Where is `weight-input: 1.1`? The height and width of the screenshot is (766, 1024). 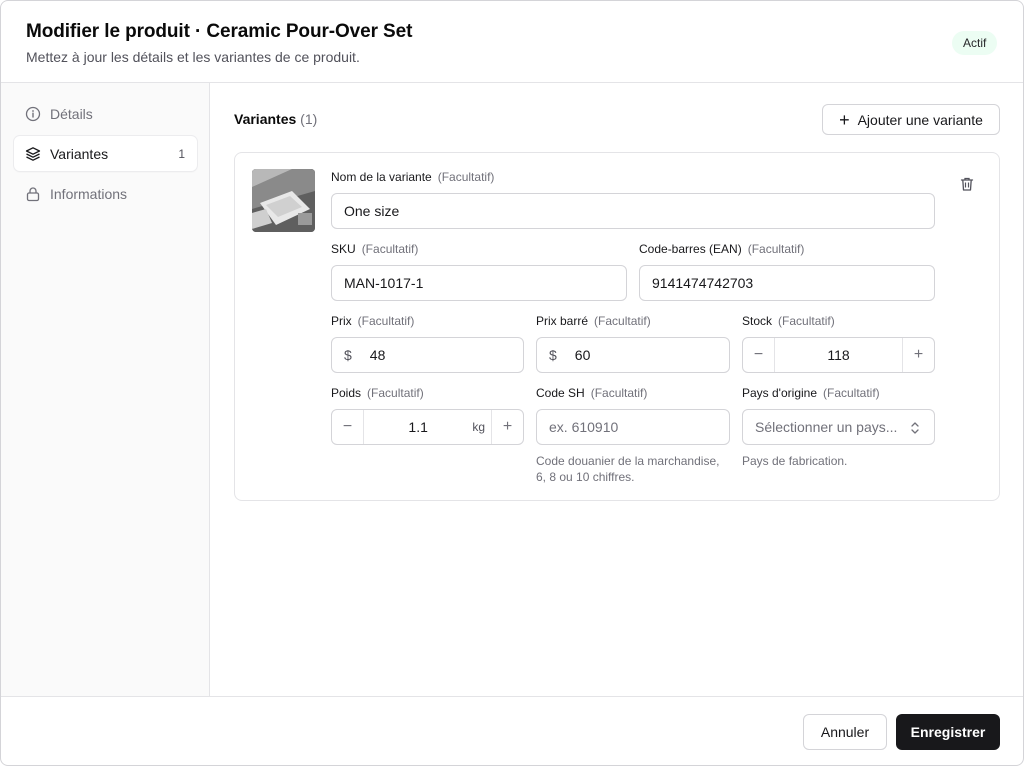 weight-input: 1.1 is located at coordinates (418, 427).